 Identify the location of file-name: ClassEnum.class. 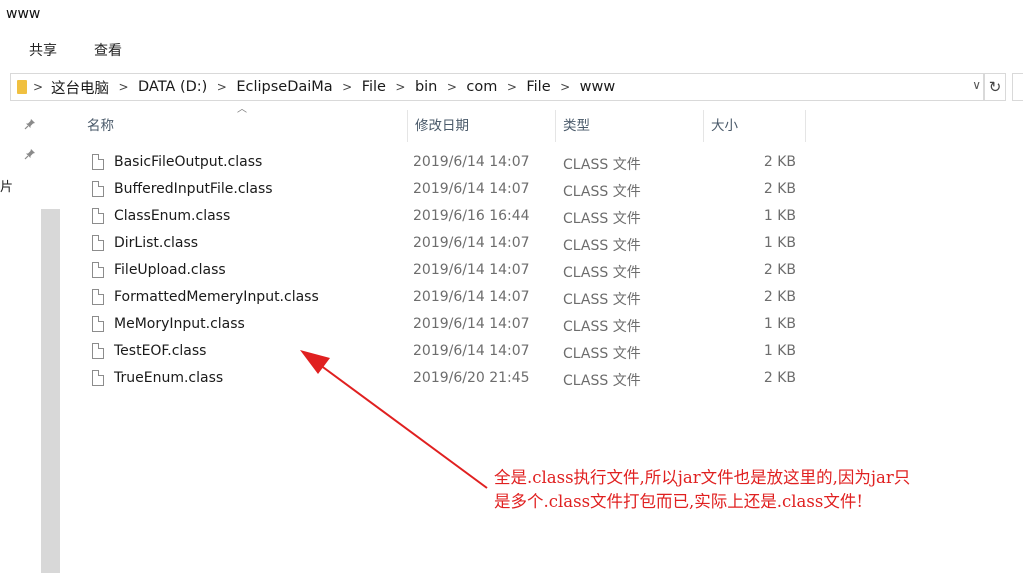
(172, 216).